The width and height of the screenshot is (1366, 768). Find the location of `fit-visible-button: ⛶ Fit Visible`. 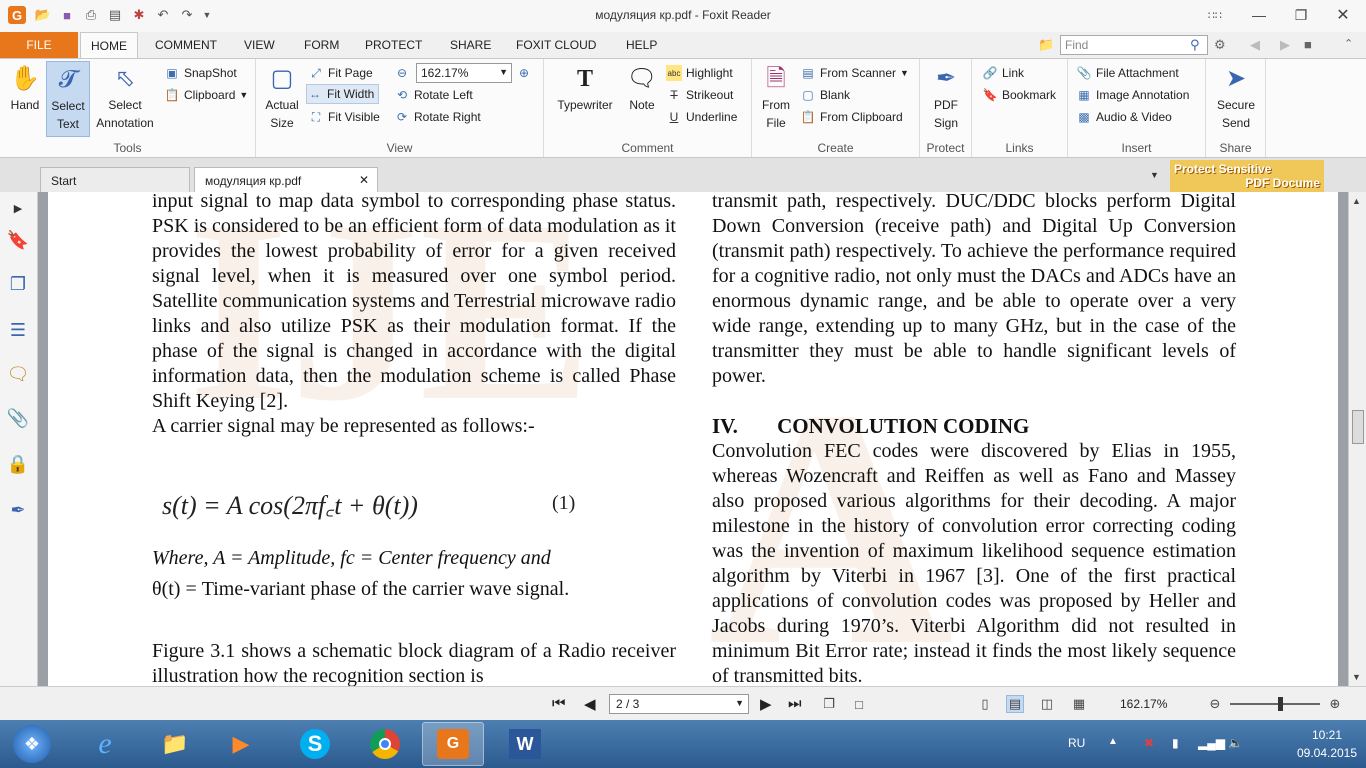

fit-visible-button: ⛶ Fit Visible is located at coordinates (344, 117).